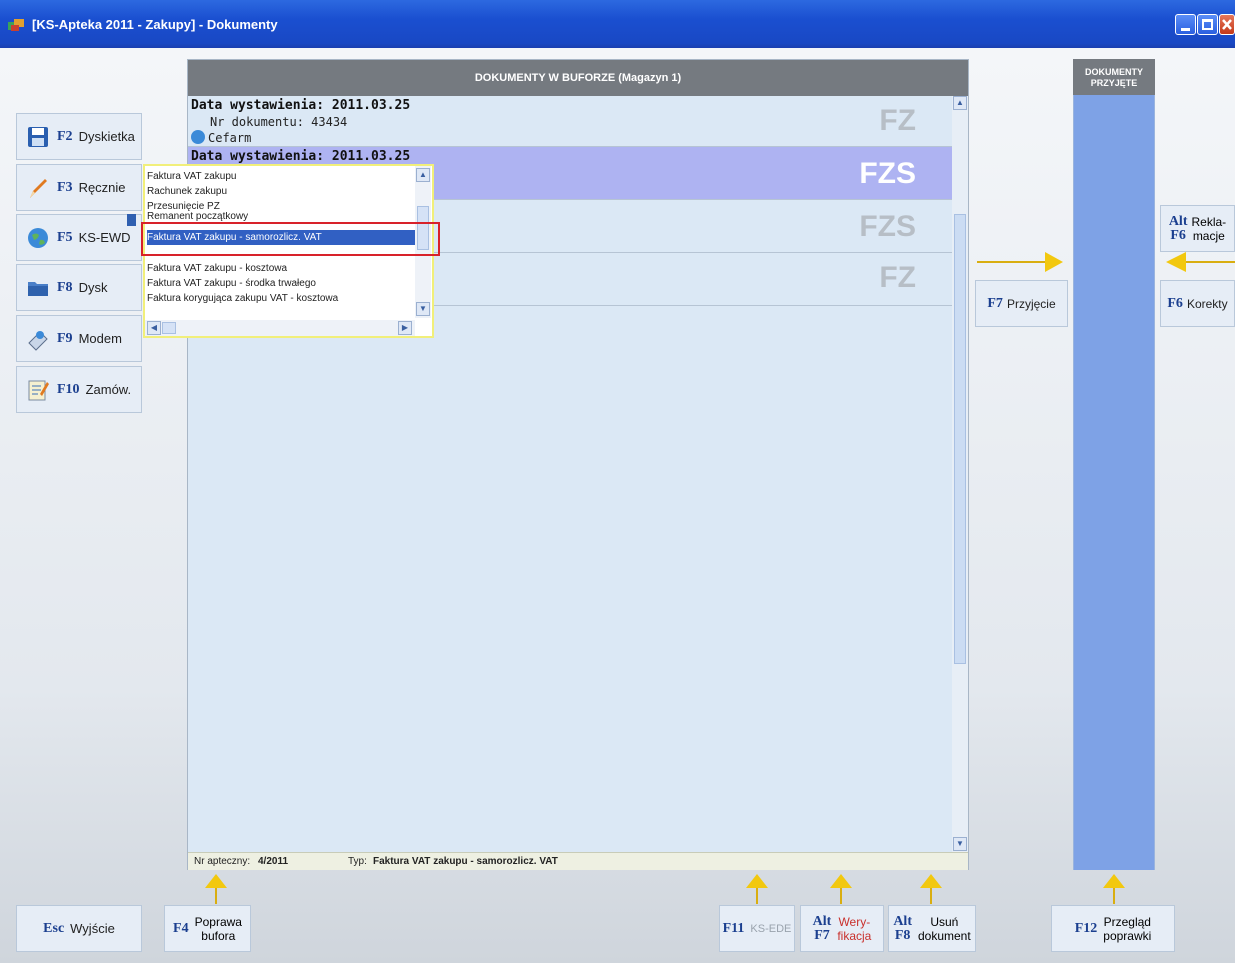 The height and width of the screenshot is (963, 1235). What do you see at coordinates (192, 176) in the screenshot?
I see `dropdown-item: Faktura VAT zakupu` at bounding box center [192, 176].